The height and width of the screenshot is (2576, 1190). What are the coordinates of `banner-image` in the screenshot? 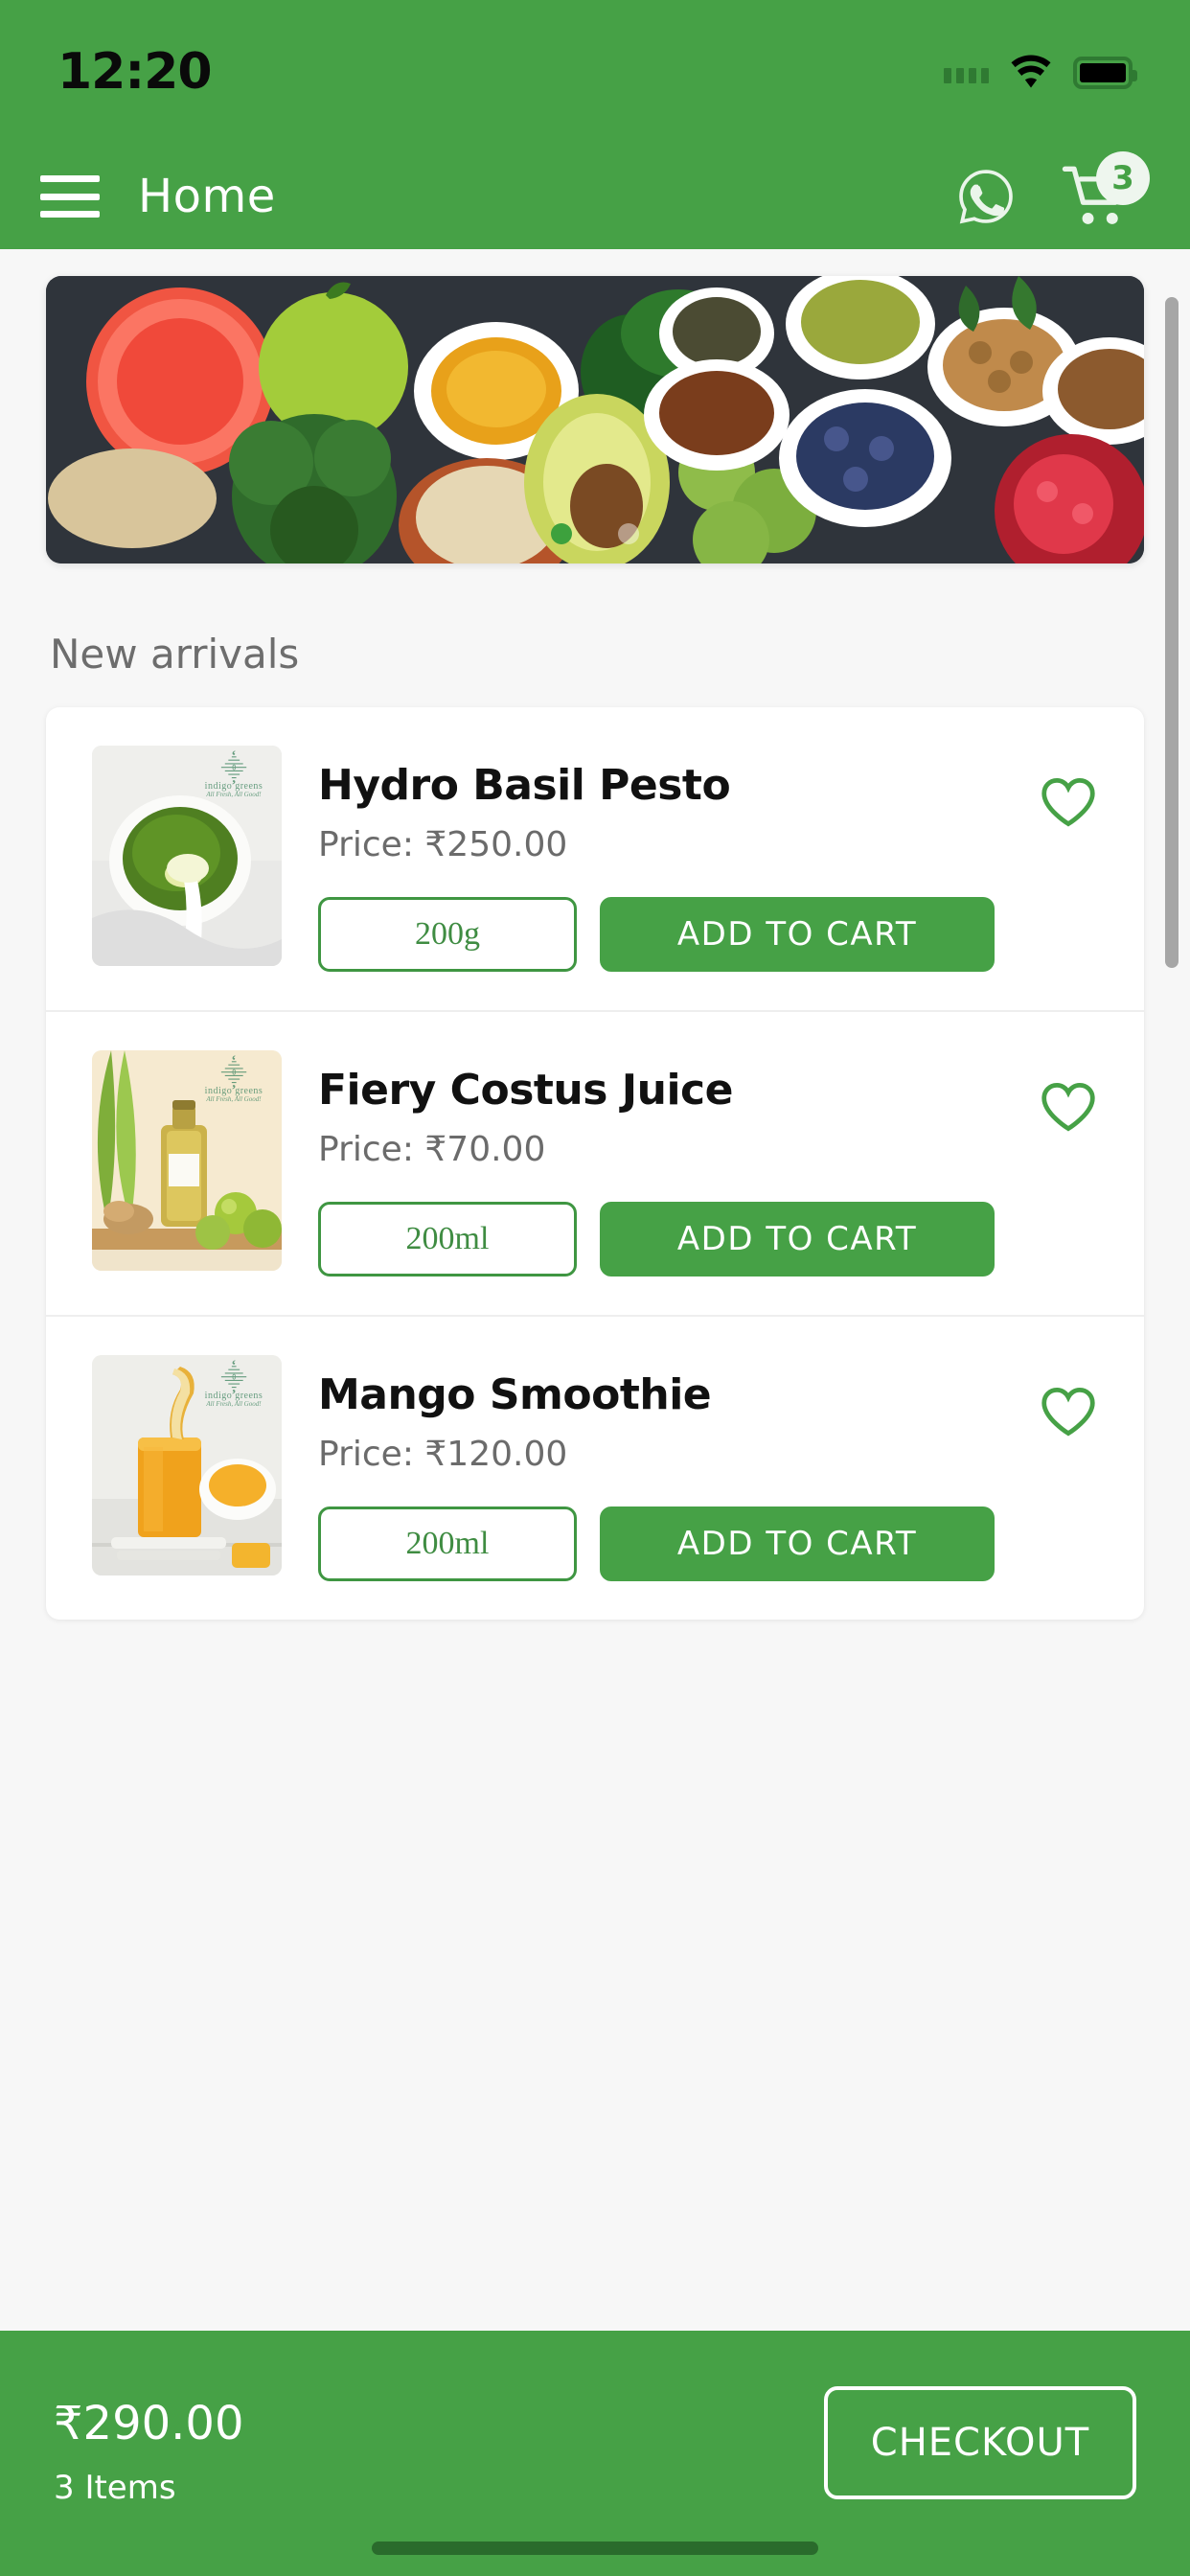 It's located at (595, 420).